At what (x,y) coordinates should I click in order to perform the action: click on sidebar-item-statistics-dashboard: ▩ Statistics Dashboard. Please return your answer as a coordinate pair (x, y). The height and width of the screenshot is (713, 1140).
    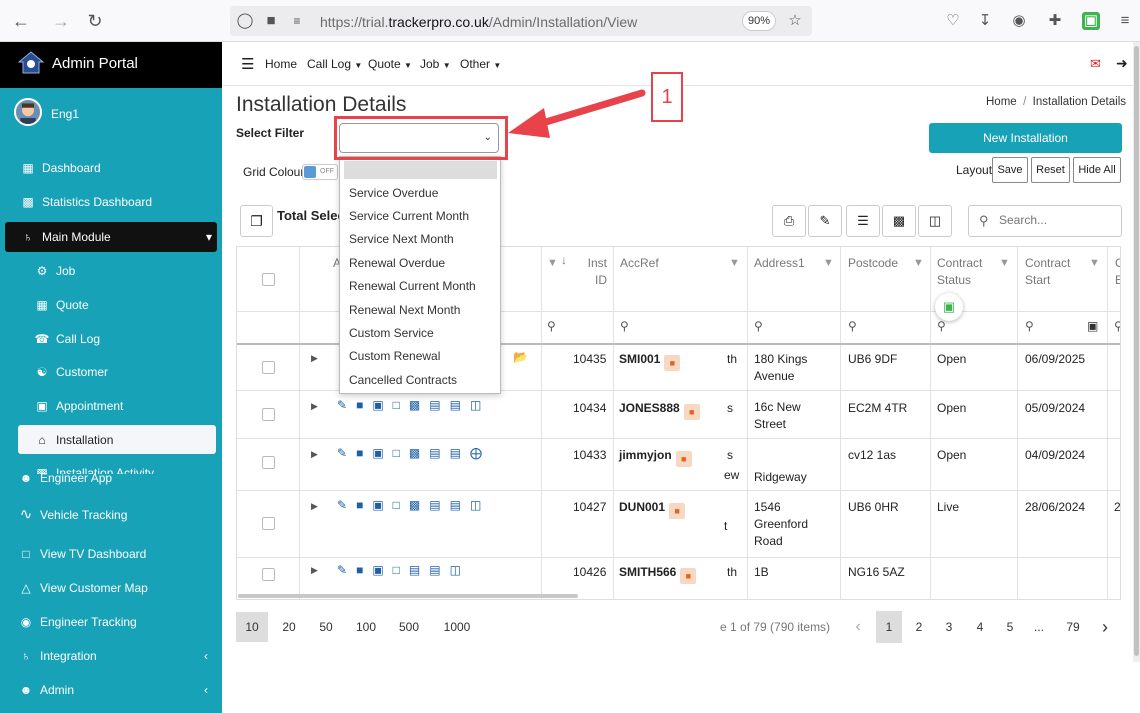
    Looking at the image, I should click on (86, 202).